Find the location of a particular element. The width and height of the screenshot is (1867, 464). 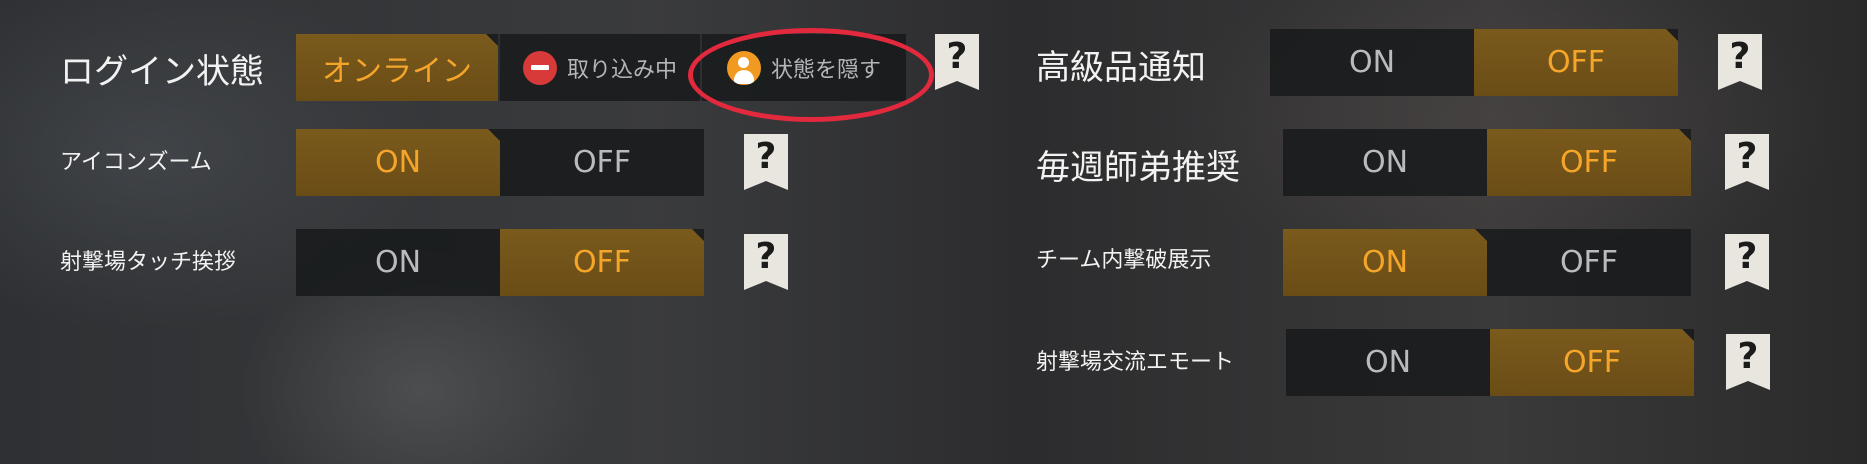

icon-zoom-off-button: OFF is located at coordinates (602, 162).